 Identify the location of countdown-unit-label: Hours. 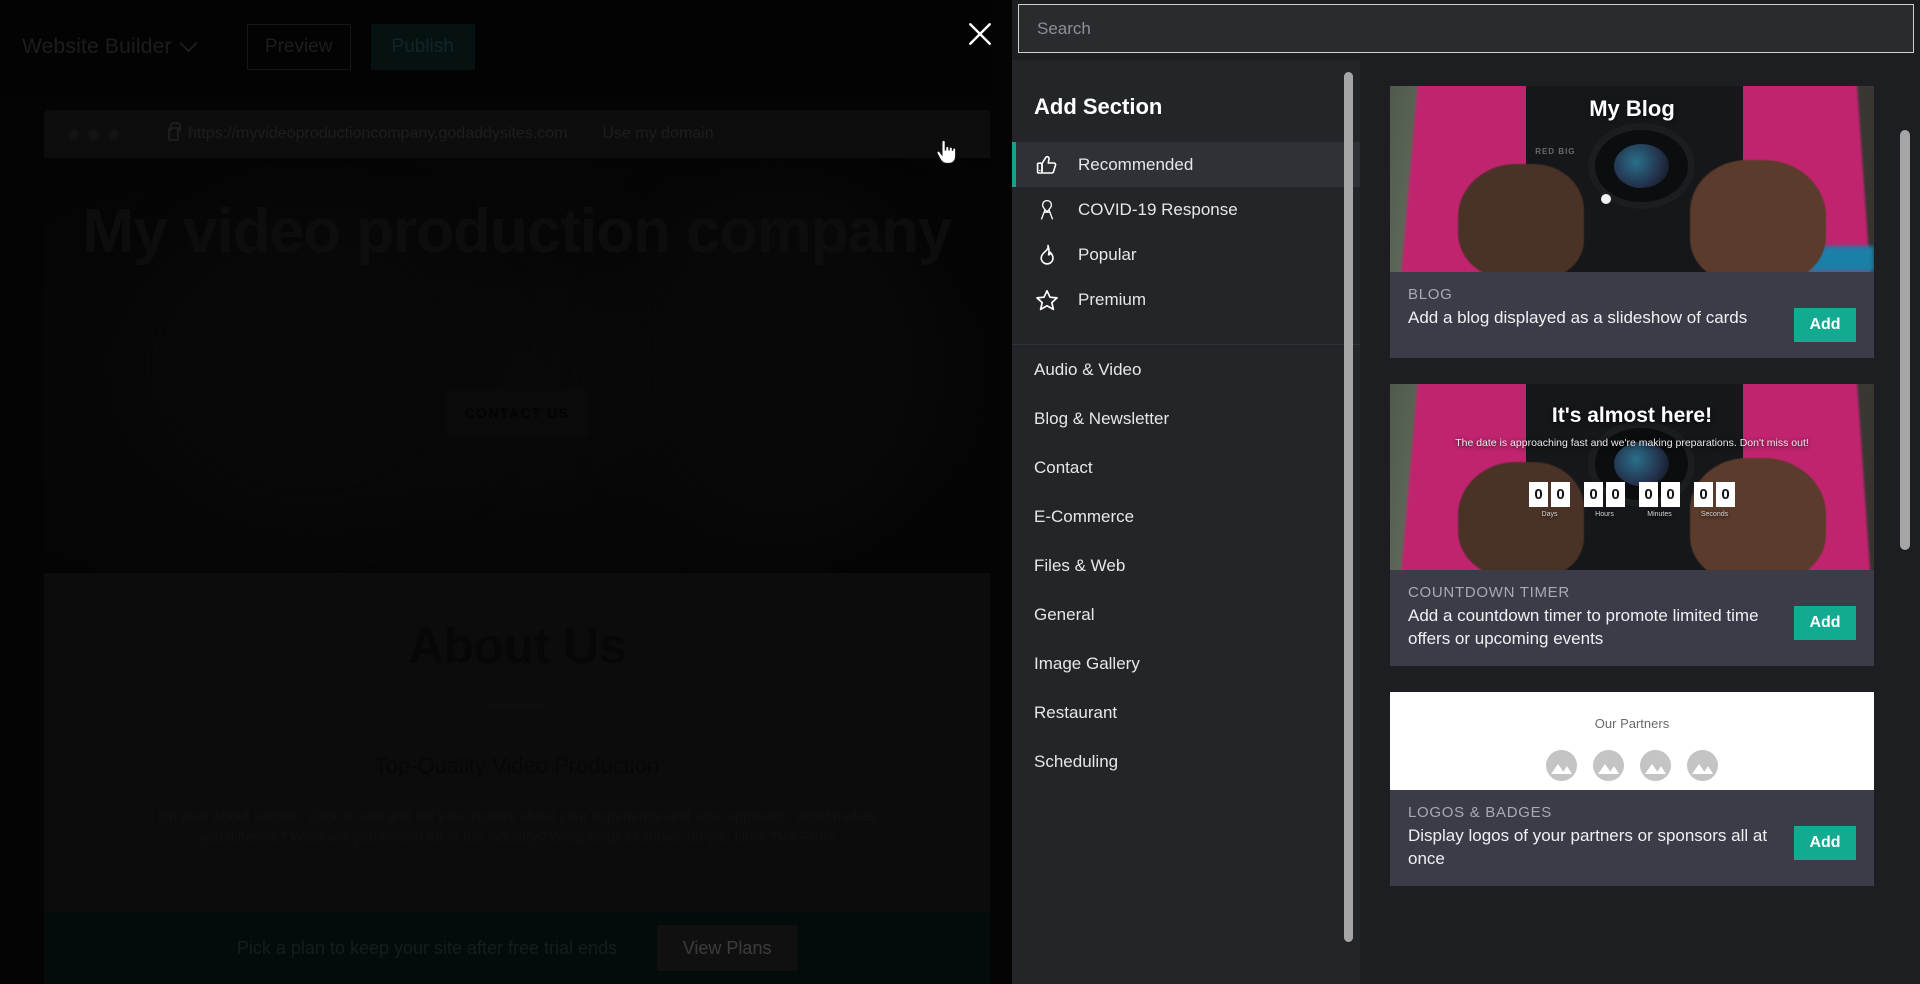
(1604, 514).